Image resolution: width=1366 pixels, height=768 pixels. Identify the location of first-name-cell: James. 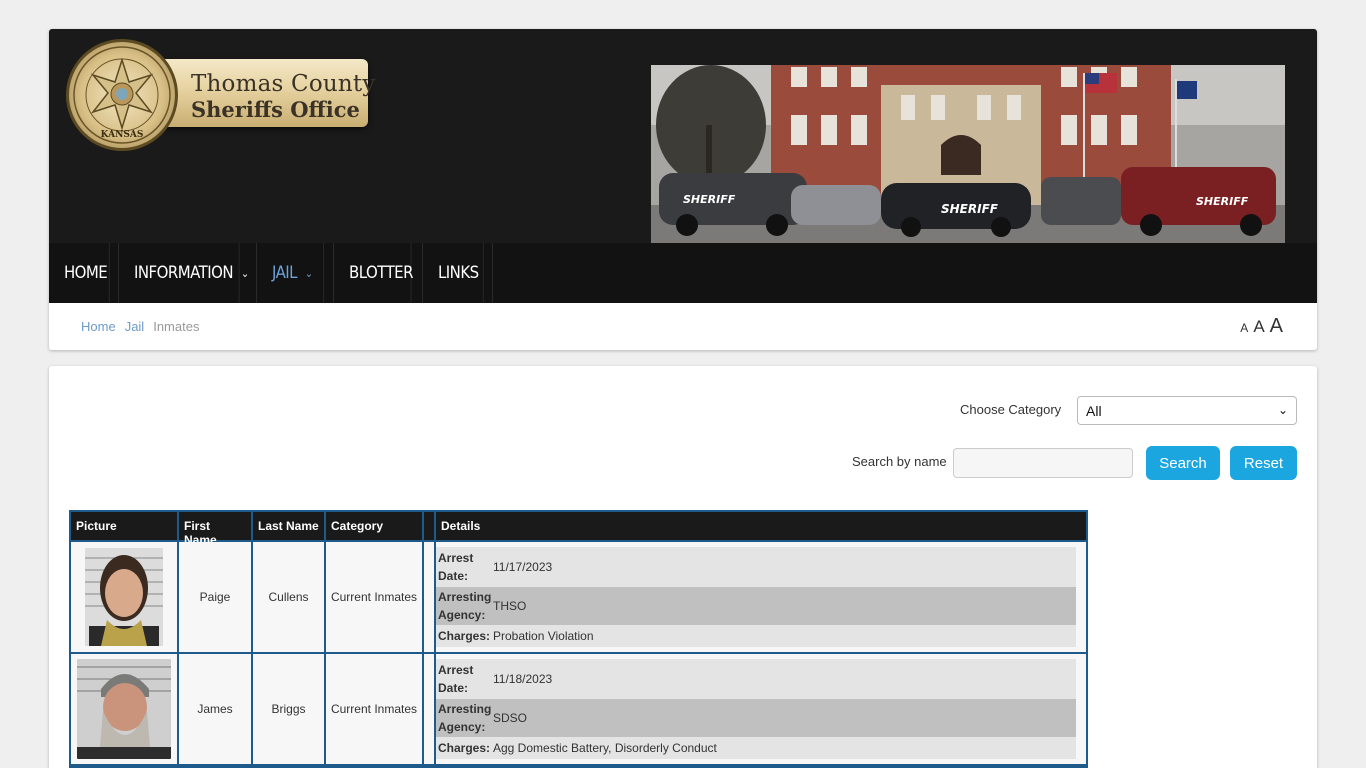
(216, 709).